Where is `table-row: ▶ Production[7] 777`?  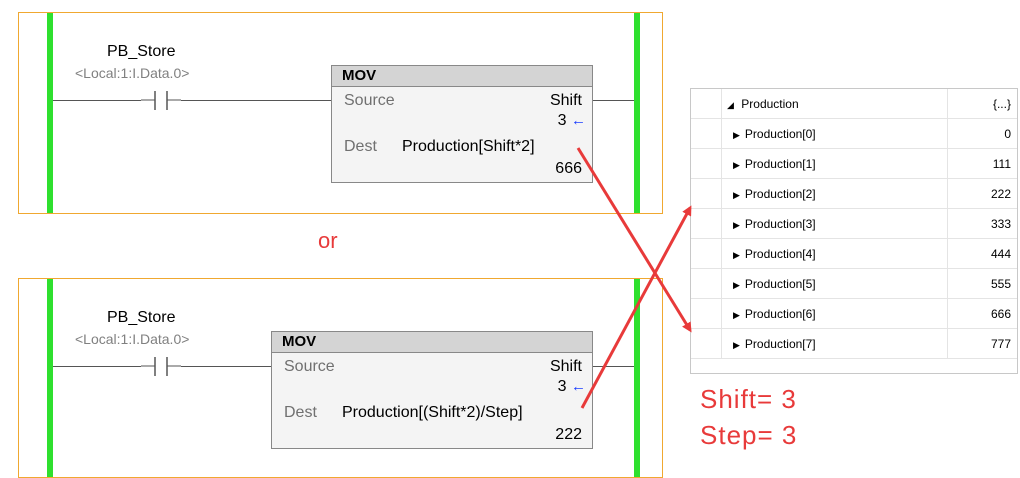
table-row: ▶ Production[7] 777 is located at coordinates (854, 344).